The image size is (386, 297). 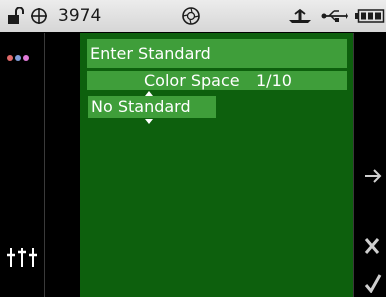 What do you see at coordinates (373, 283) in the screenshot?
I see `checkmark-icon` at bounding box center [373, 283].